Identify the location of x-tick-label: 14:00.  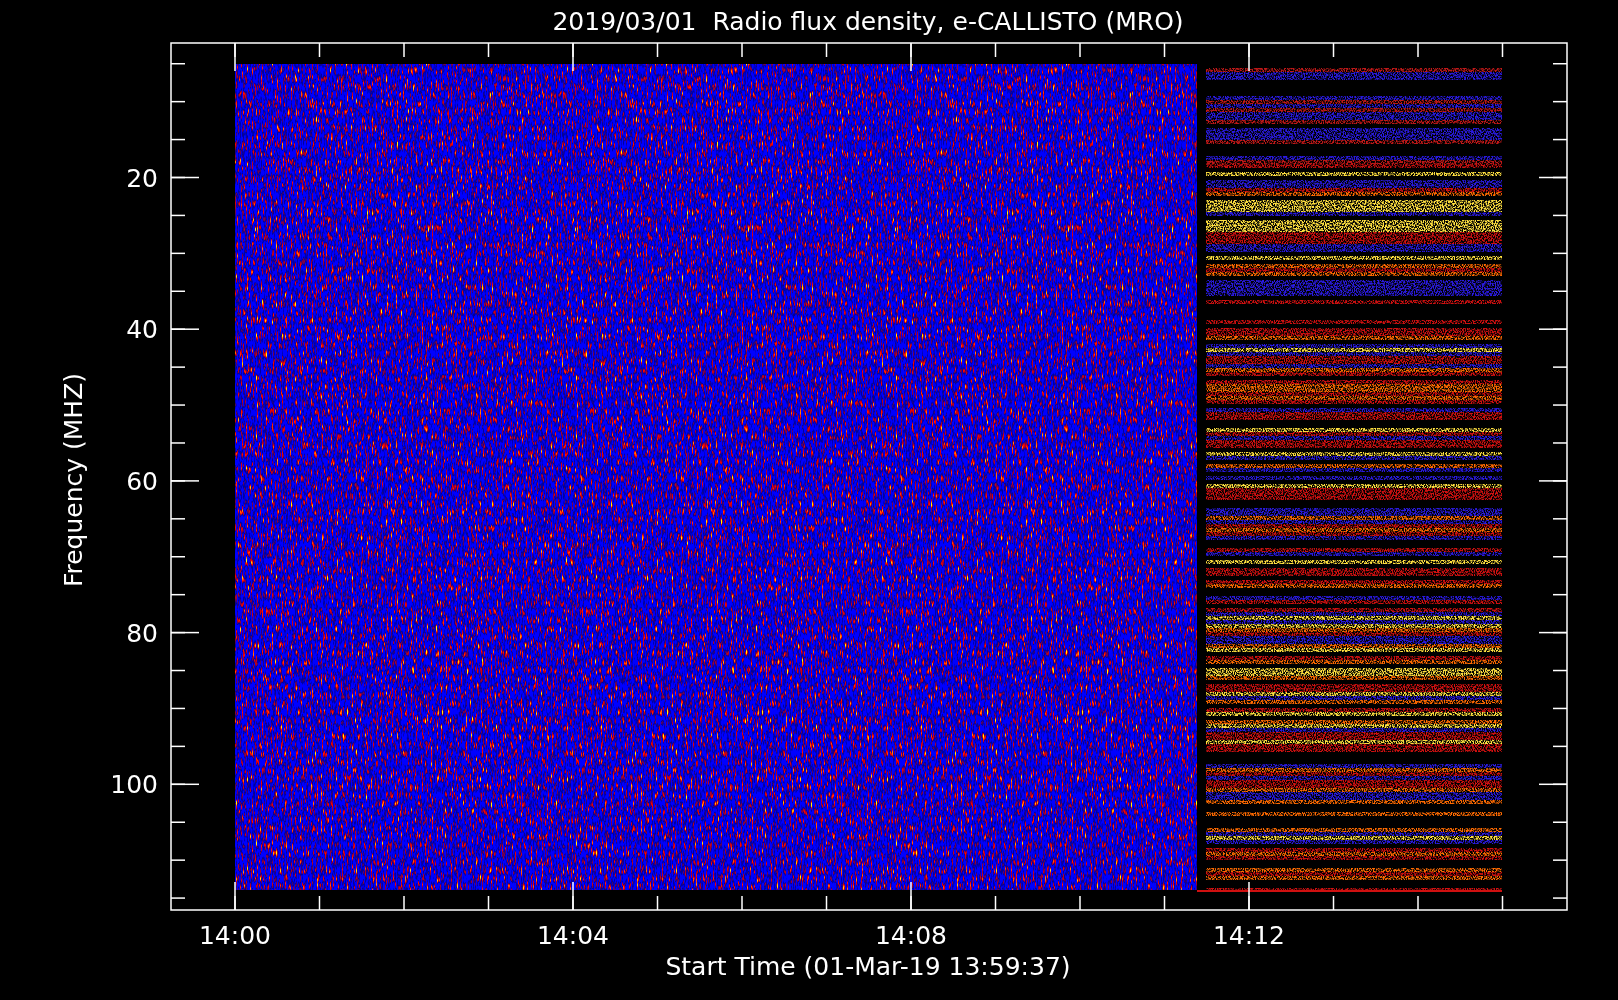
(235, 935).